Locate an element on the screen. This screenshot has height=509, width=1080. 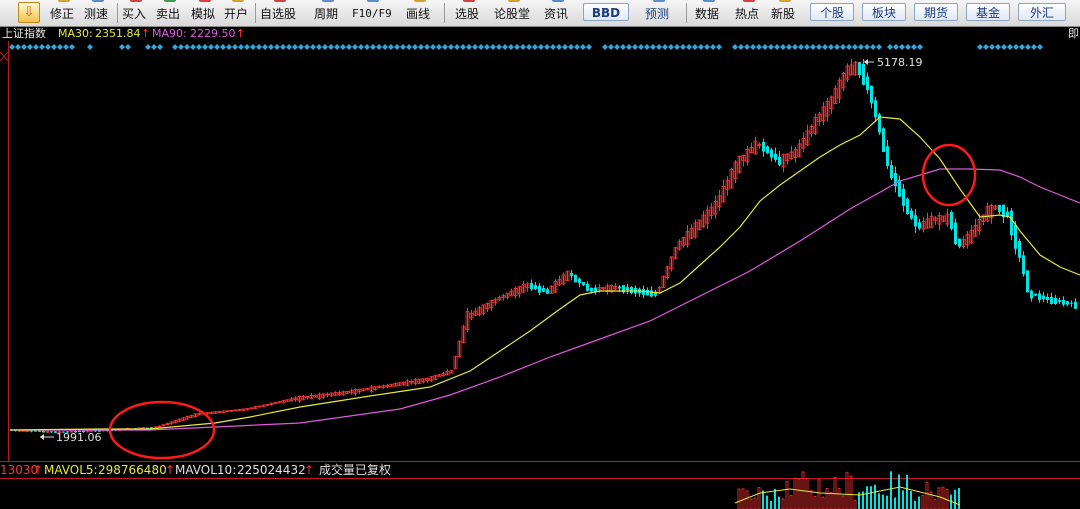
toolbar-forecast-button: 预测 is located at coordinates (660, 13).